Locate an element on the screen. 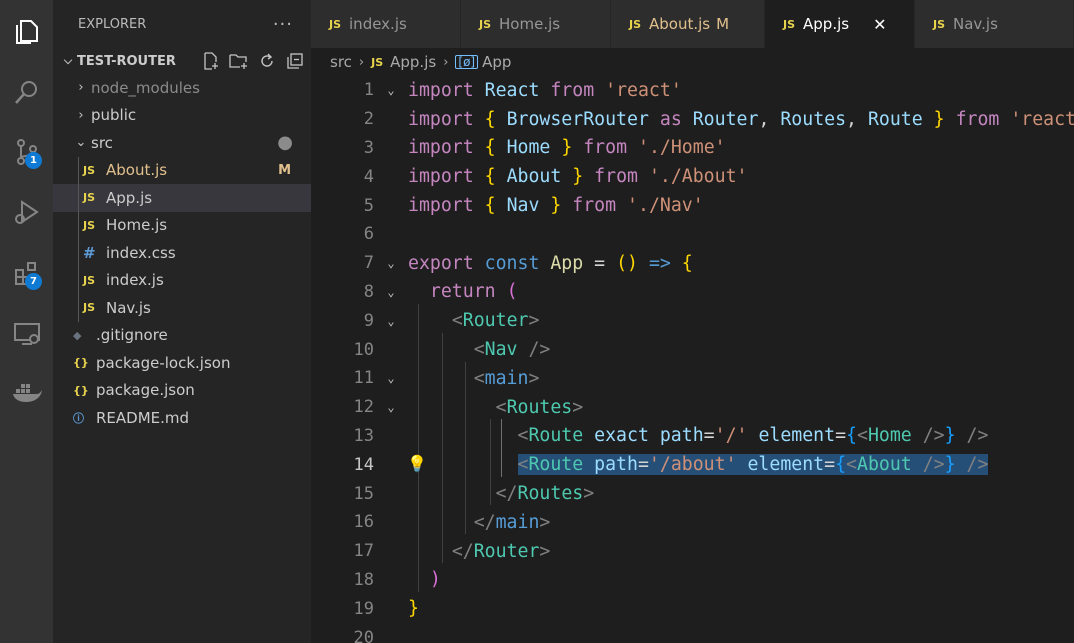  tab-app-js: JS App.js ✕ is located at coordinates (840, 24).